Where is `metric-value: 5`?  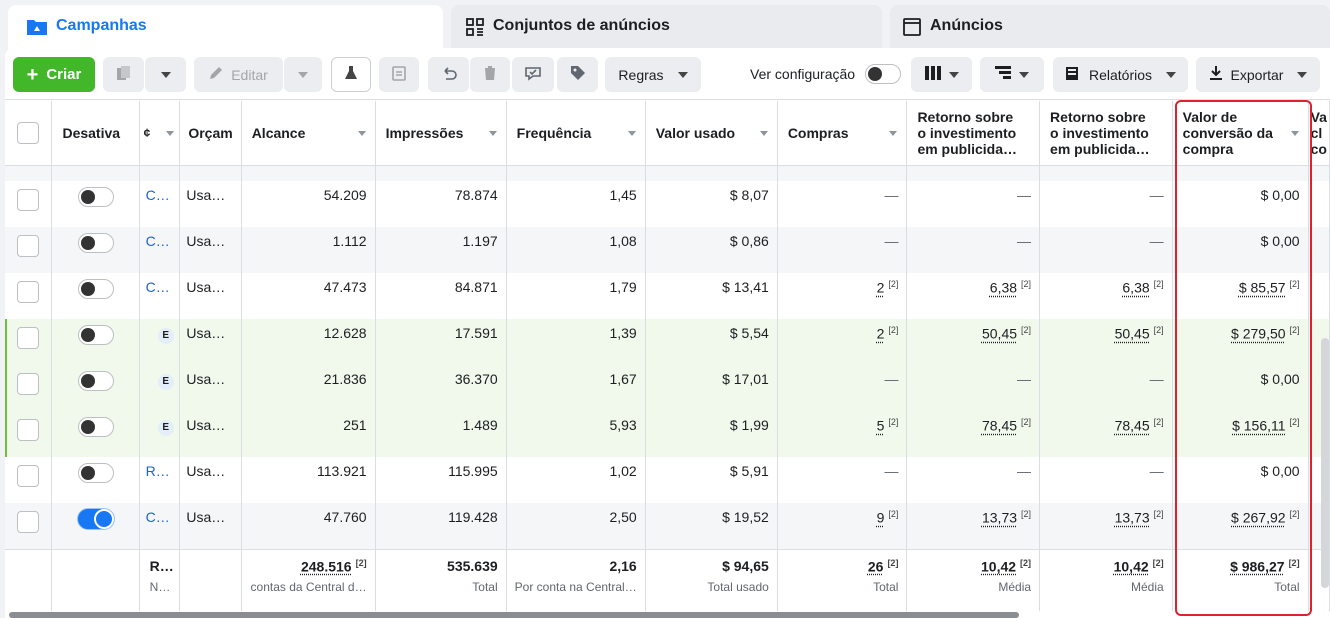 metric-value: 5 is located at coordinates (881, 426).